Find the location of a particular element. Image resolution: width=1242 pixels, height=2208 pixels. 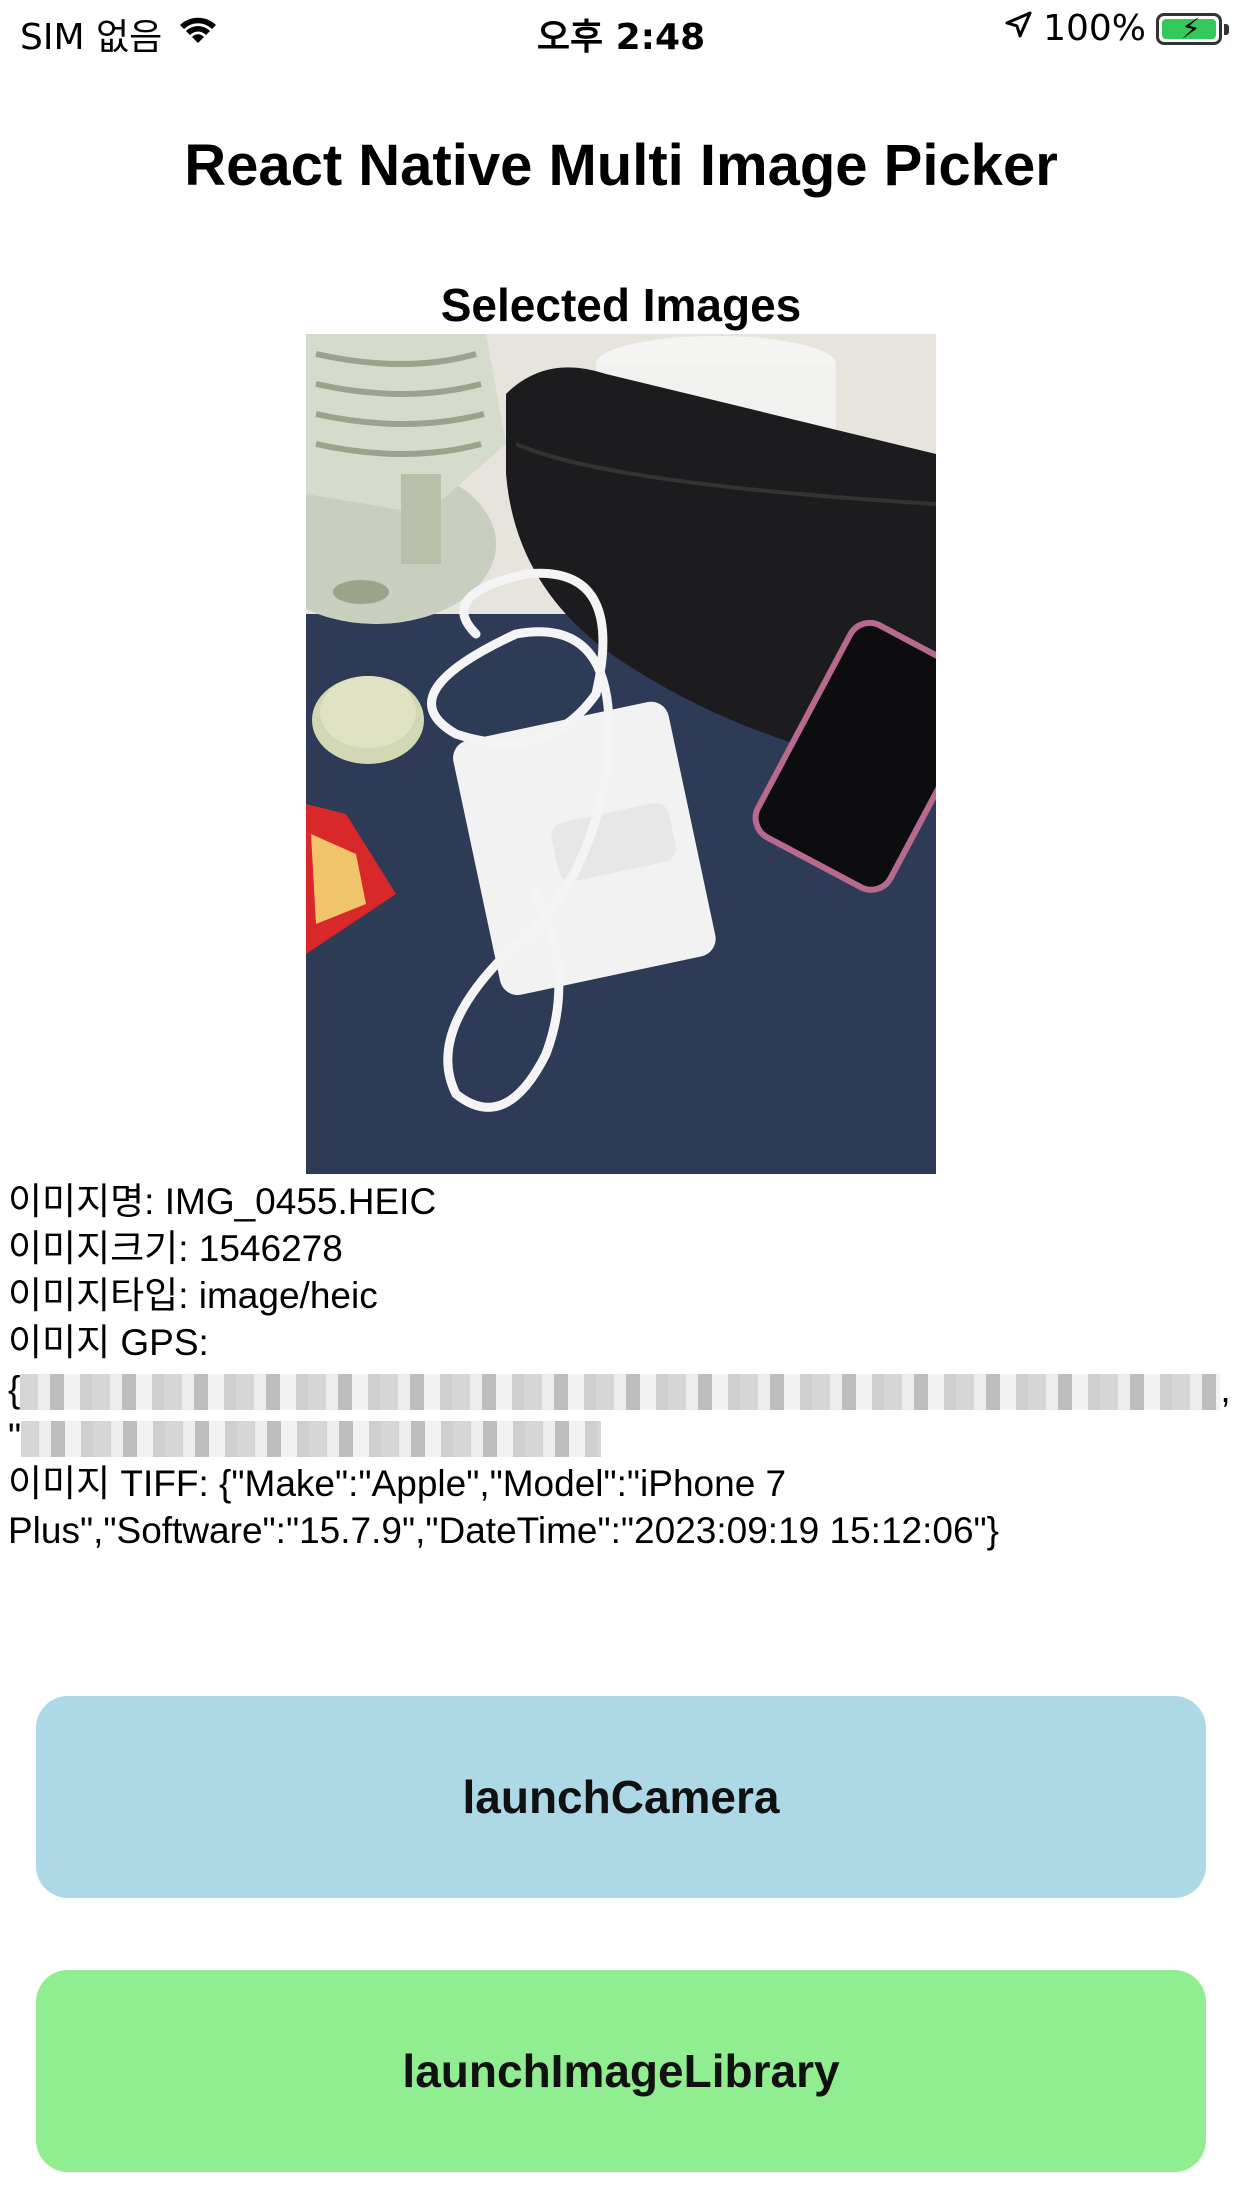

location-arrow-icon is located at coordinates (1018, 28).